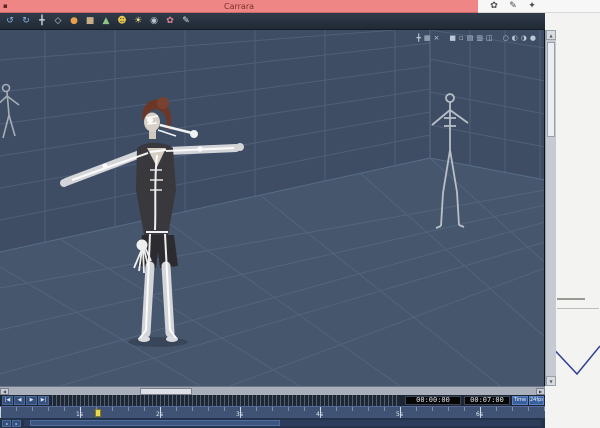 This screenshot has height=428, width=600. Describe the element at coordinates (515, 38) in the screenshot. I see `sphere-half-icon: ◐` at that location.